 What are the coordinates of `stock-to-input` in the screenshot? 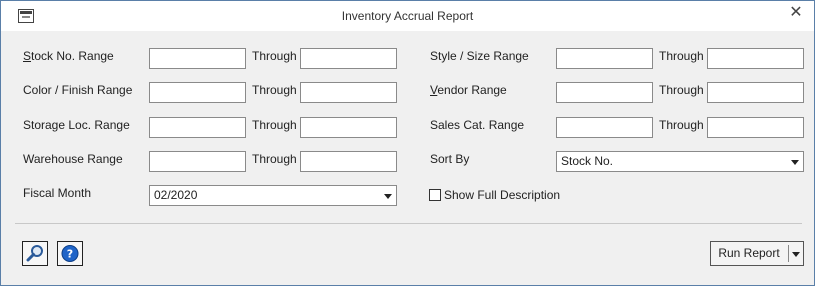 It's located at (348, 58).